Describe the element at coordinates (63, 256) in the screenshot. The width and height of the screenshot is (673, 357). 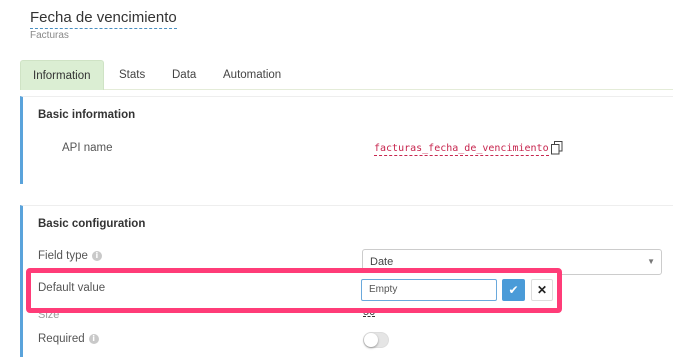
I see `field-type-label-text: Field type` at that location.